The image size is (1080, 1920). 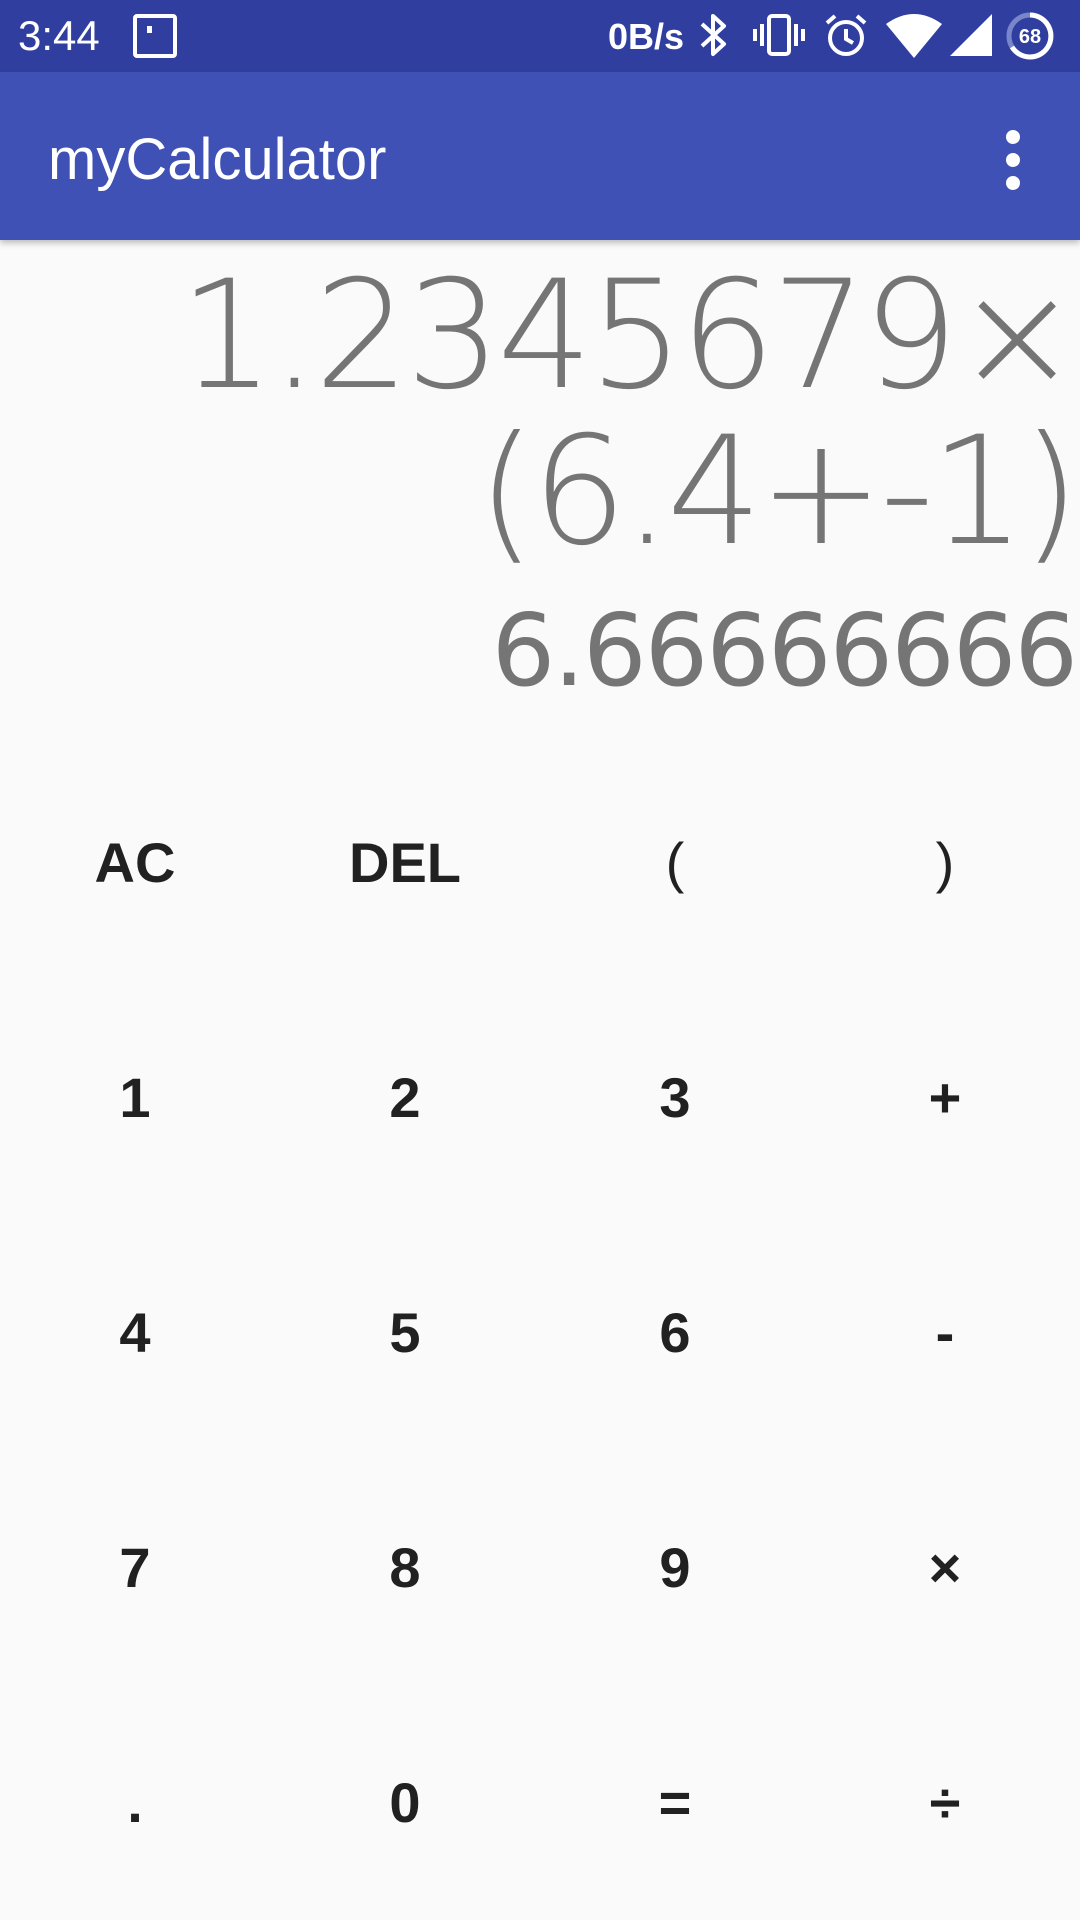 What do you see at coordinates (945, 862) in the screenshot?
I see `close-paren-button: )` at bounding box center [945, 862].